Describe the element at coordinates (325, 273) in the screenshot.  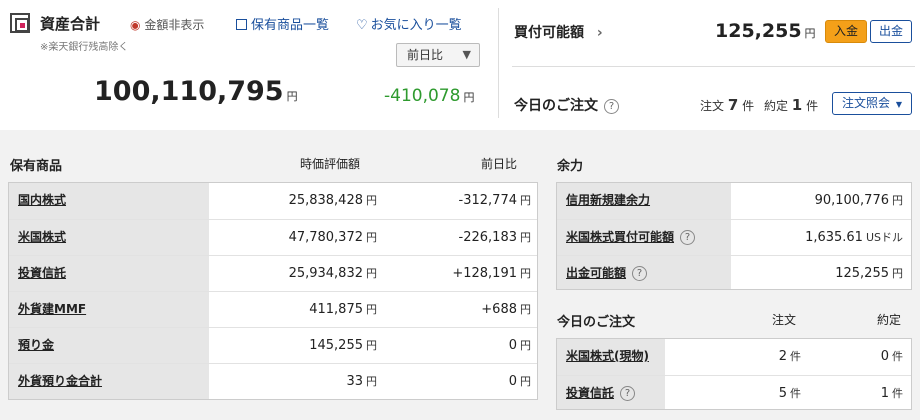
I see `holding-value-text: 25,934,832` at that location.